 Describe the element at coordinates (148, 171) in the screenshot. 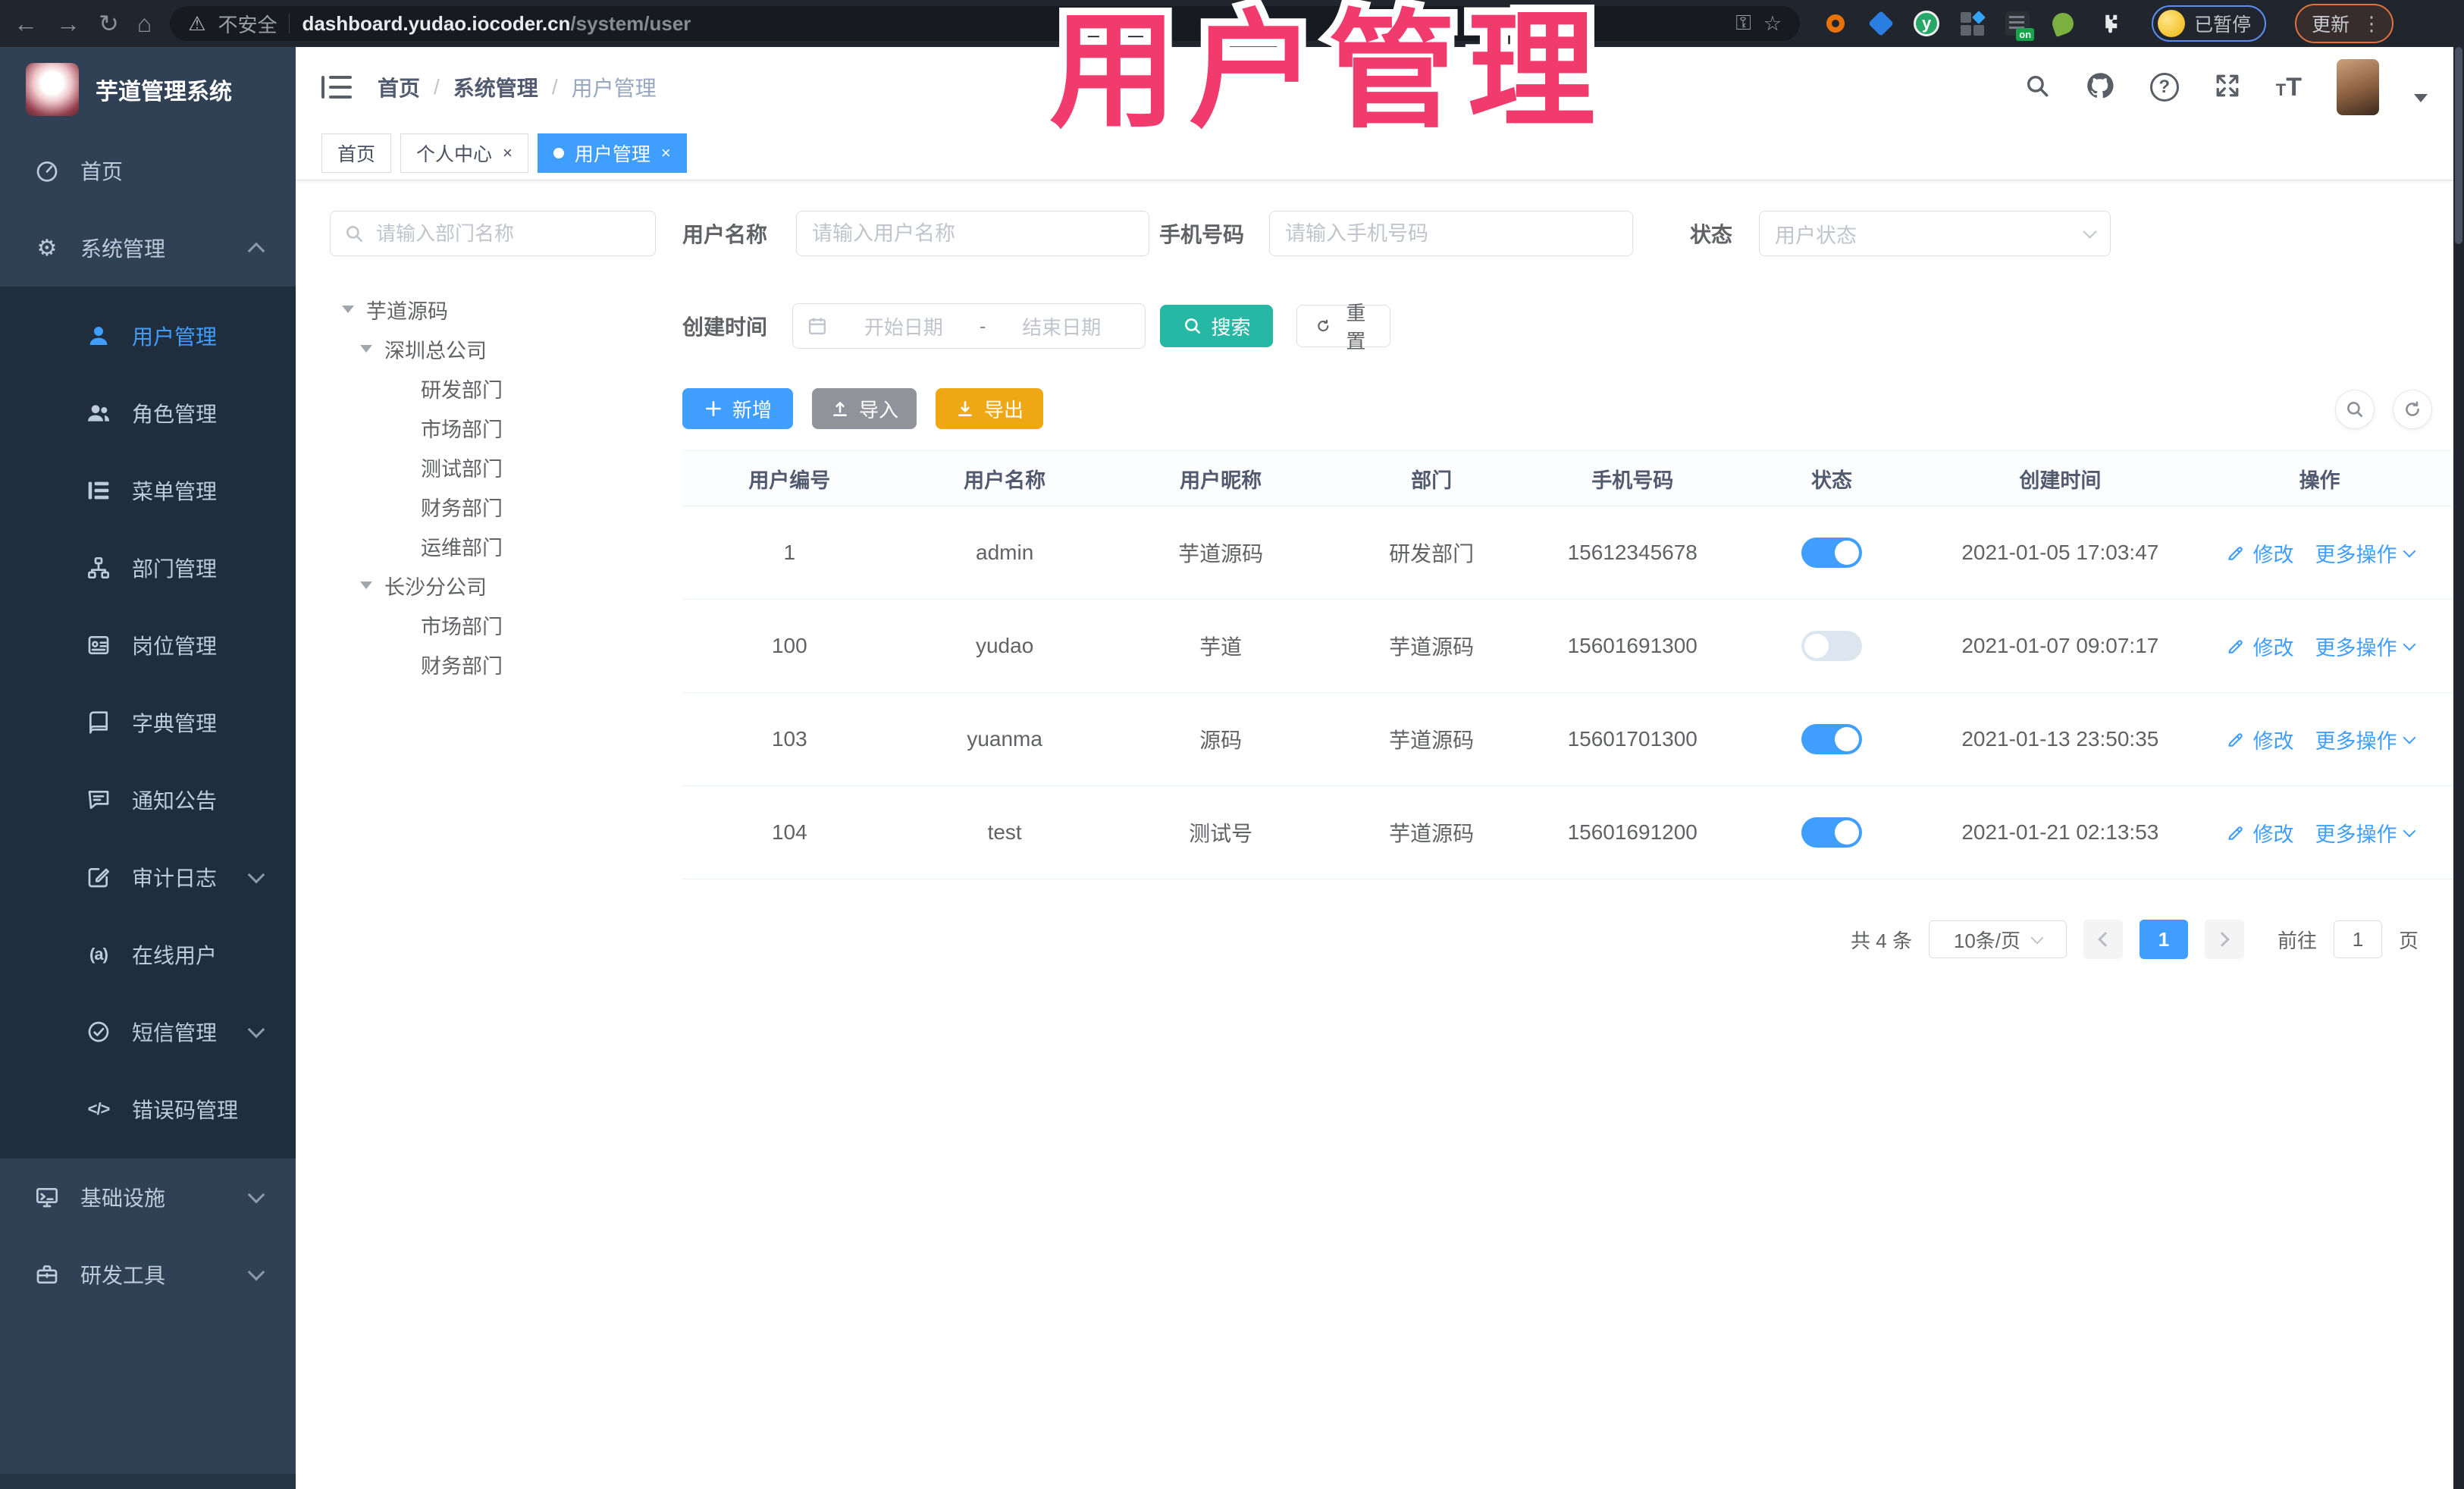

I see `sidebar-item-home: 首页` at that location.